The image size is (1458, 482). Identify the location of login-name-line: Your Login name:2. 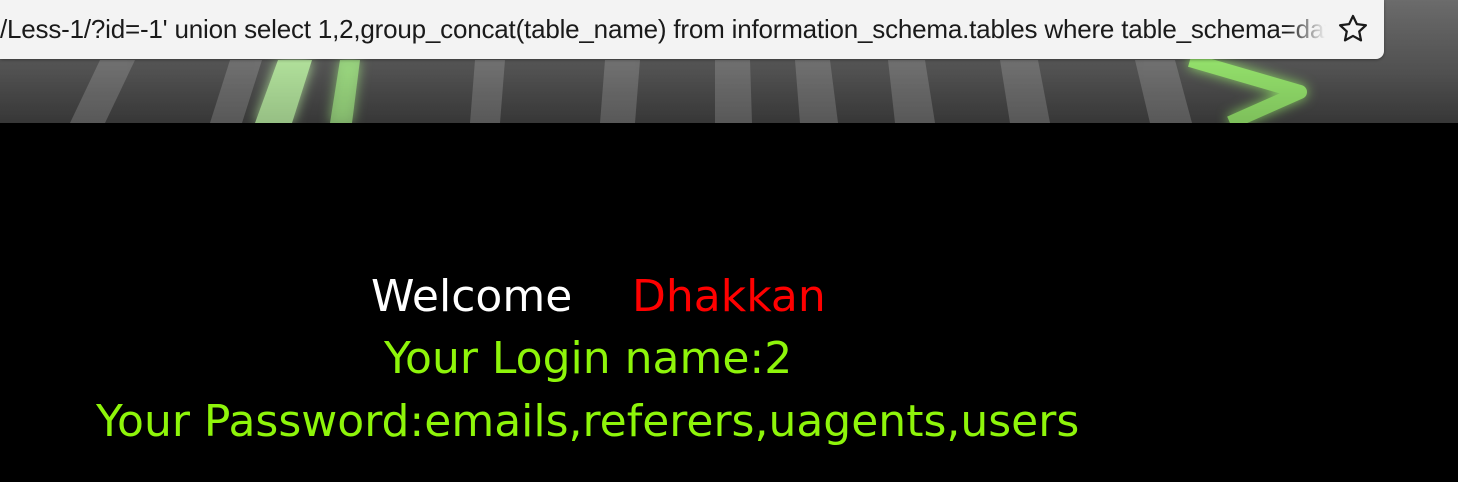
(588, 358).